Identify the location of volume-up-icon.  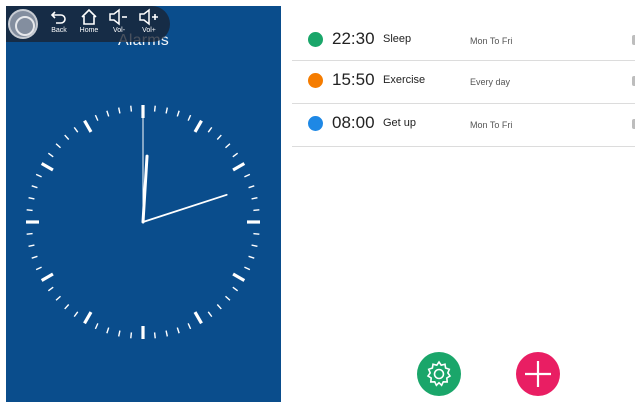
(148, 17).